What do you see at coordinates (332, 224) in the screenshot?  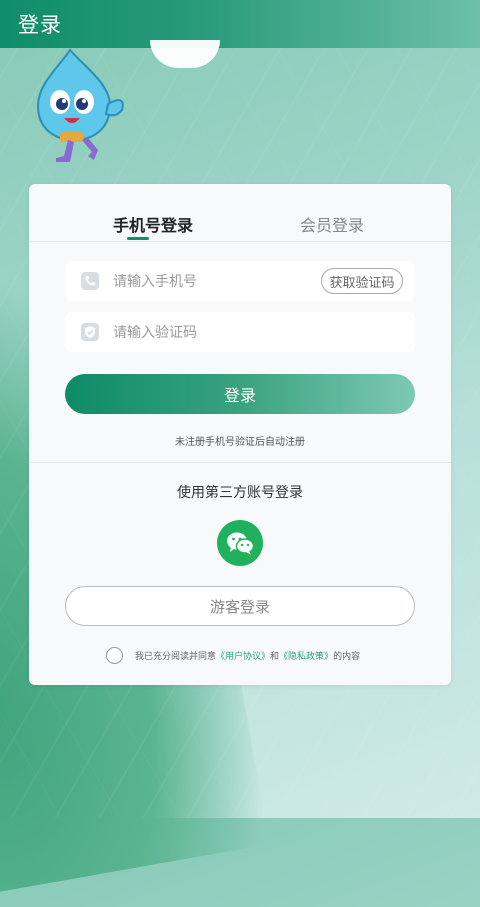 I see `tab-member-login: 会员登录` at bounding box center [332, 224].